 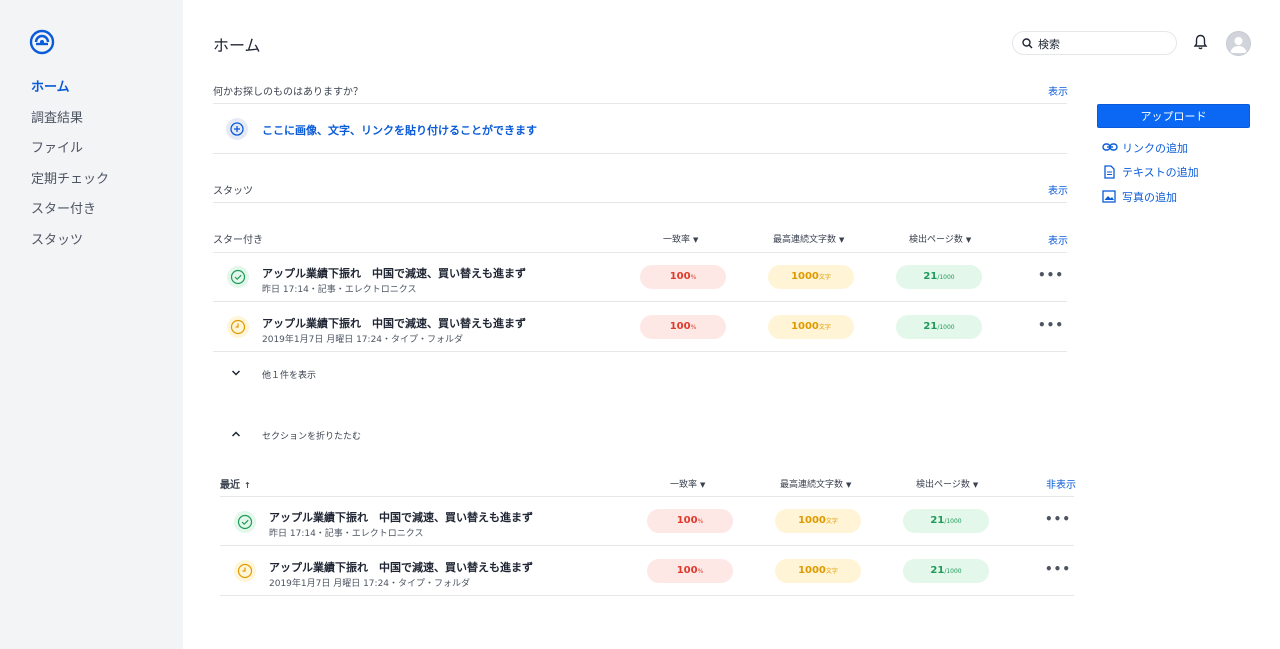 I want to click on document-icon, so click(x=1109, y=172).